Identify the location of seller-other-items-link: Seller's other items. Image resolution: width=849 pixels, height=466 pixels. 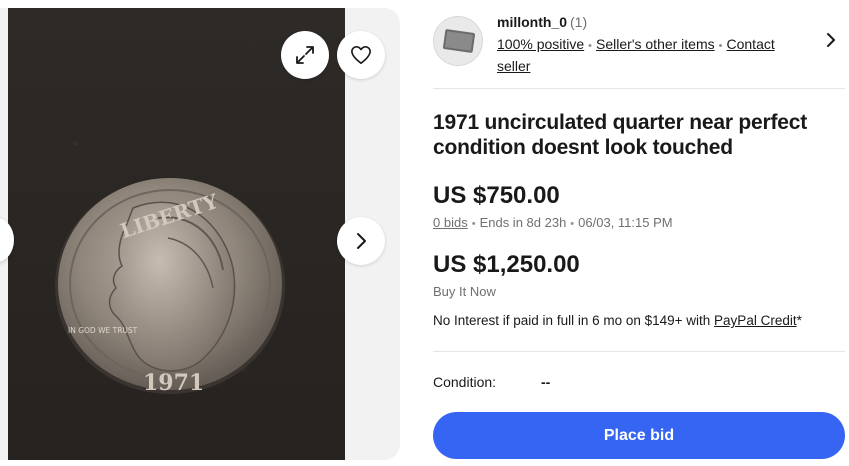
(655, 44).